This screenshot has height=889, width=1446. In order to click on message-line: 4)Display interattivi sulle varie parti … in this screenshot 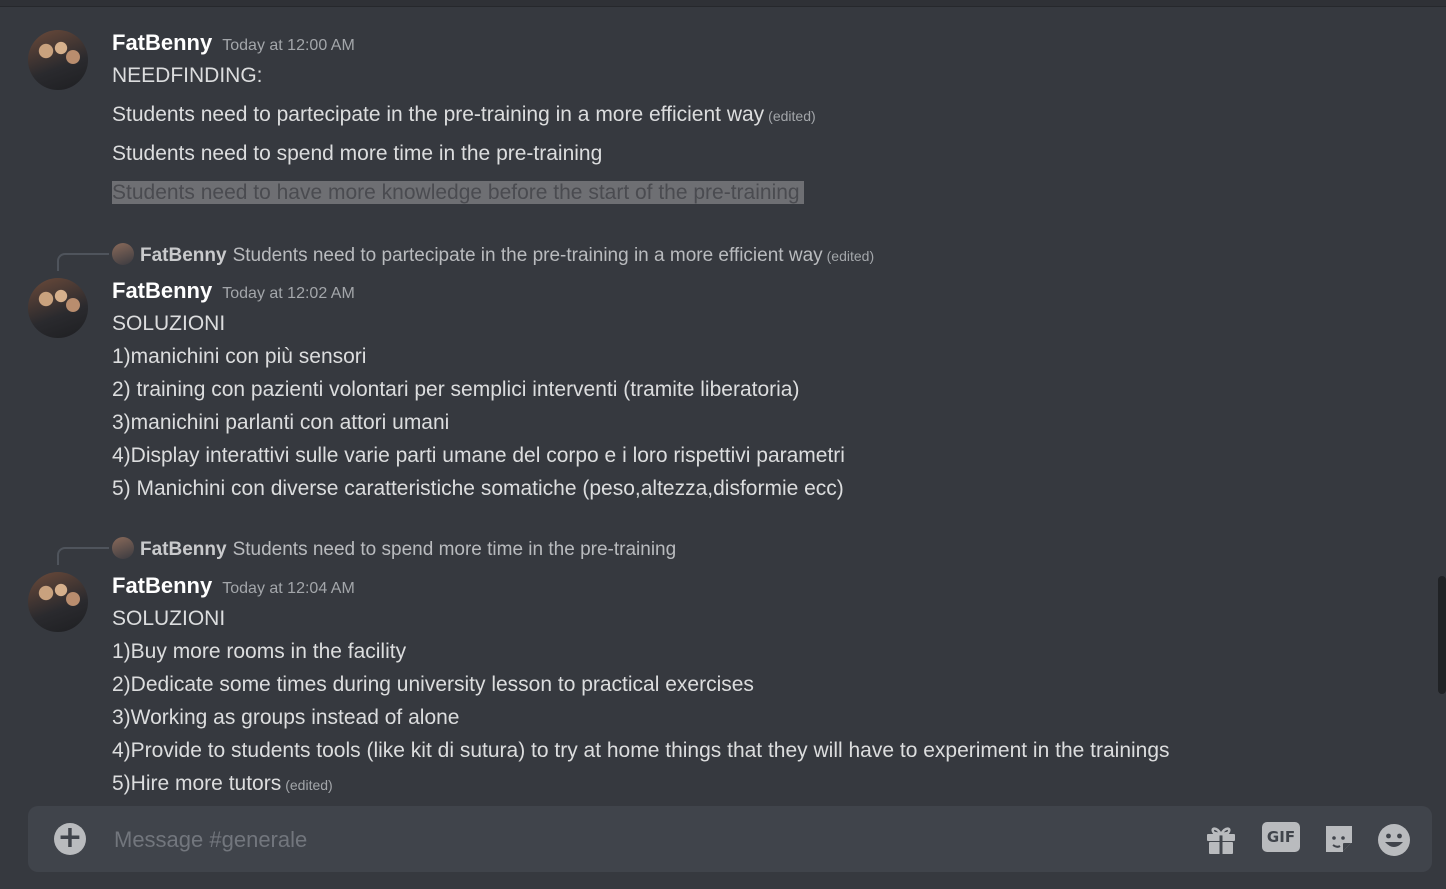, I will do `click(478, 455)`.